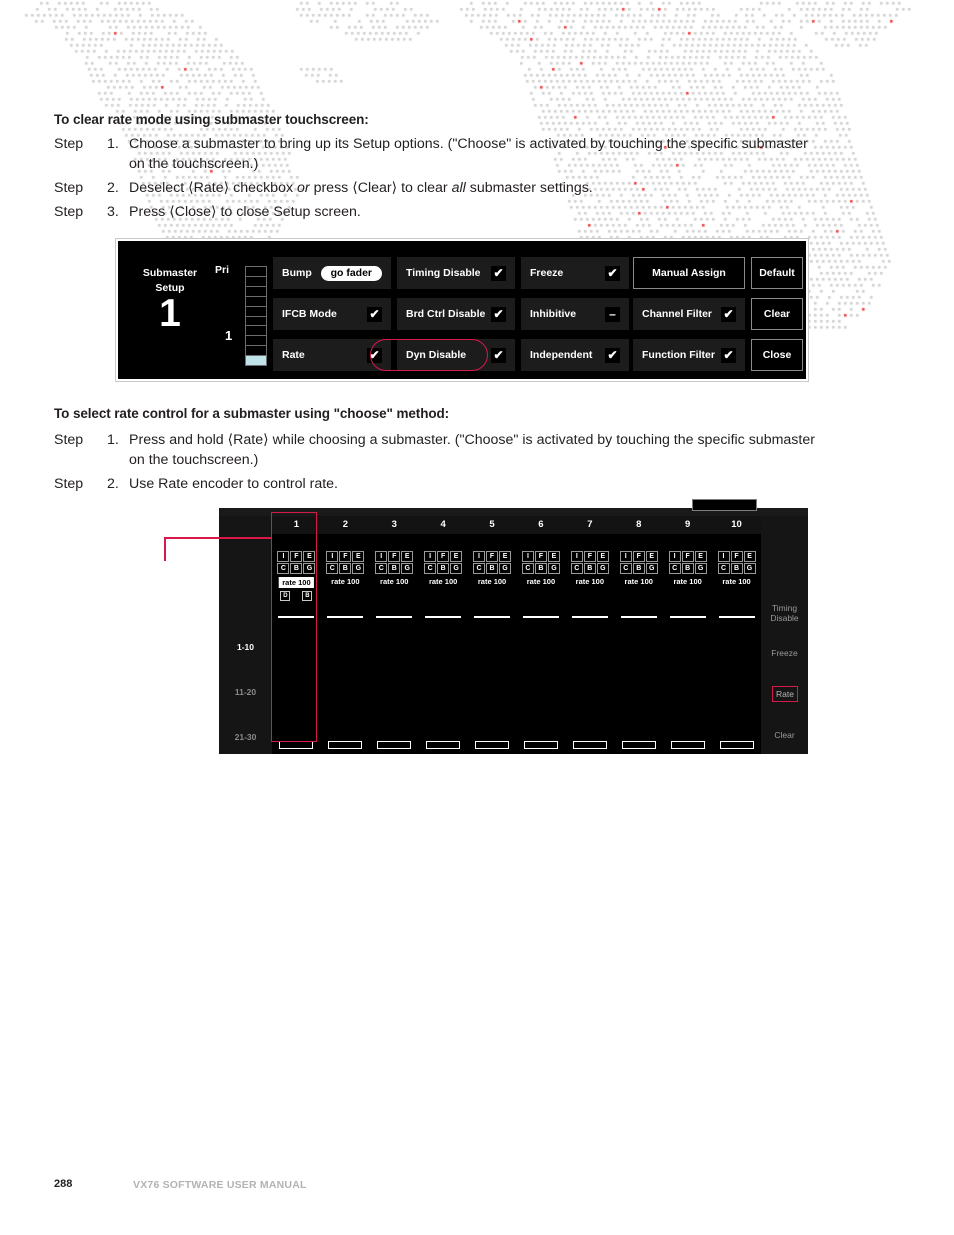  Describe the element at coordinates (687, 644) in the screenshot. I see `submaster-cell-9: I F E C B Grate 100` at that location.